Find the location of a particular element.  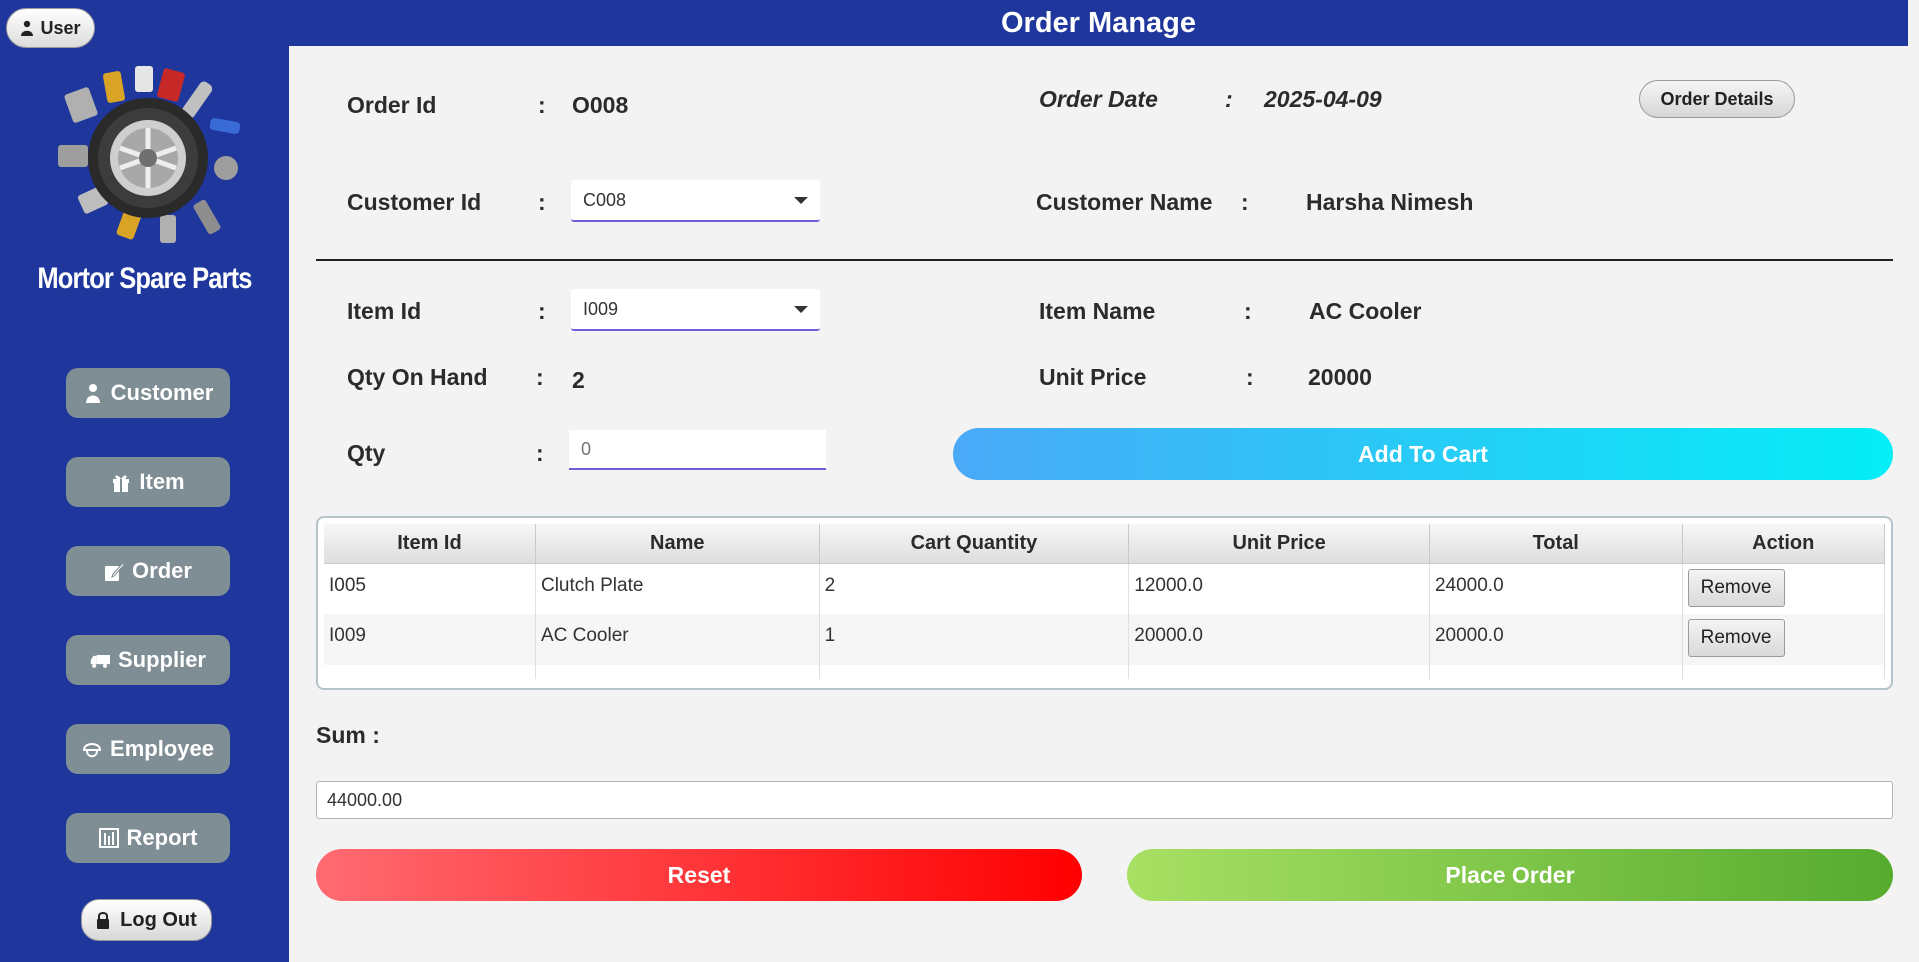

user-label: User is located at coordinates (60, 27).